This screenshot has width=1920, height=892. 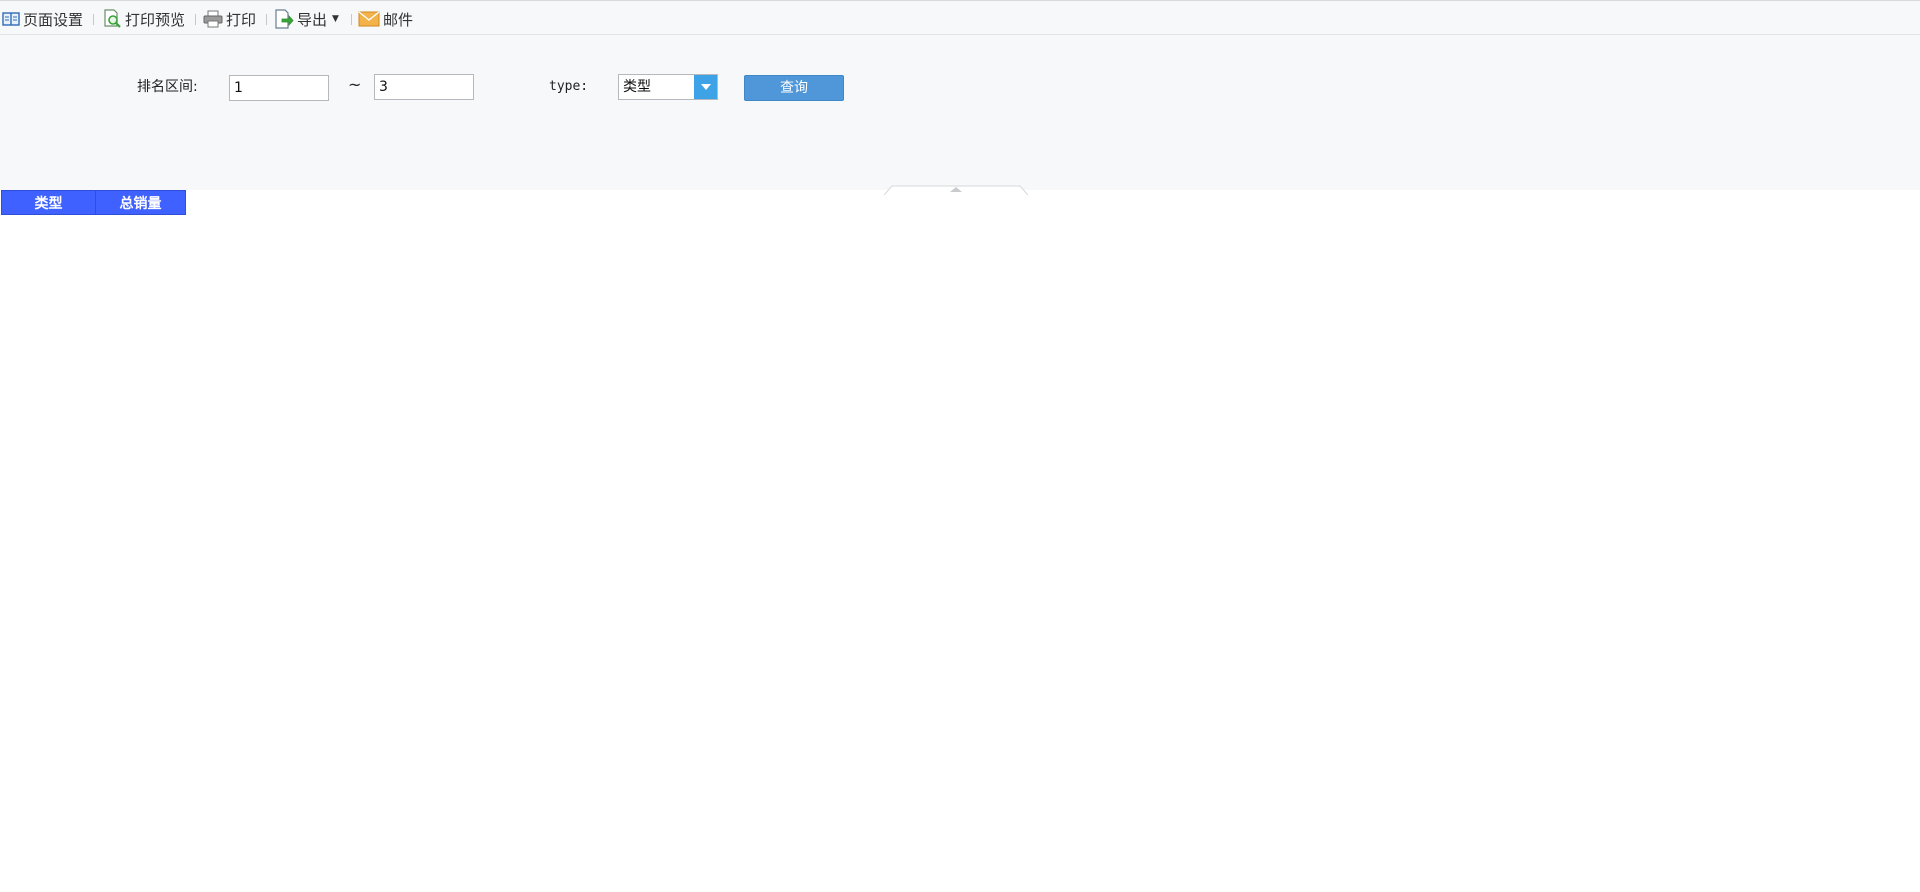 I want to click on collapse-arrow-icon, so click(x=956, y=190).